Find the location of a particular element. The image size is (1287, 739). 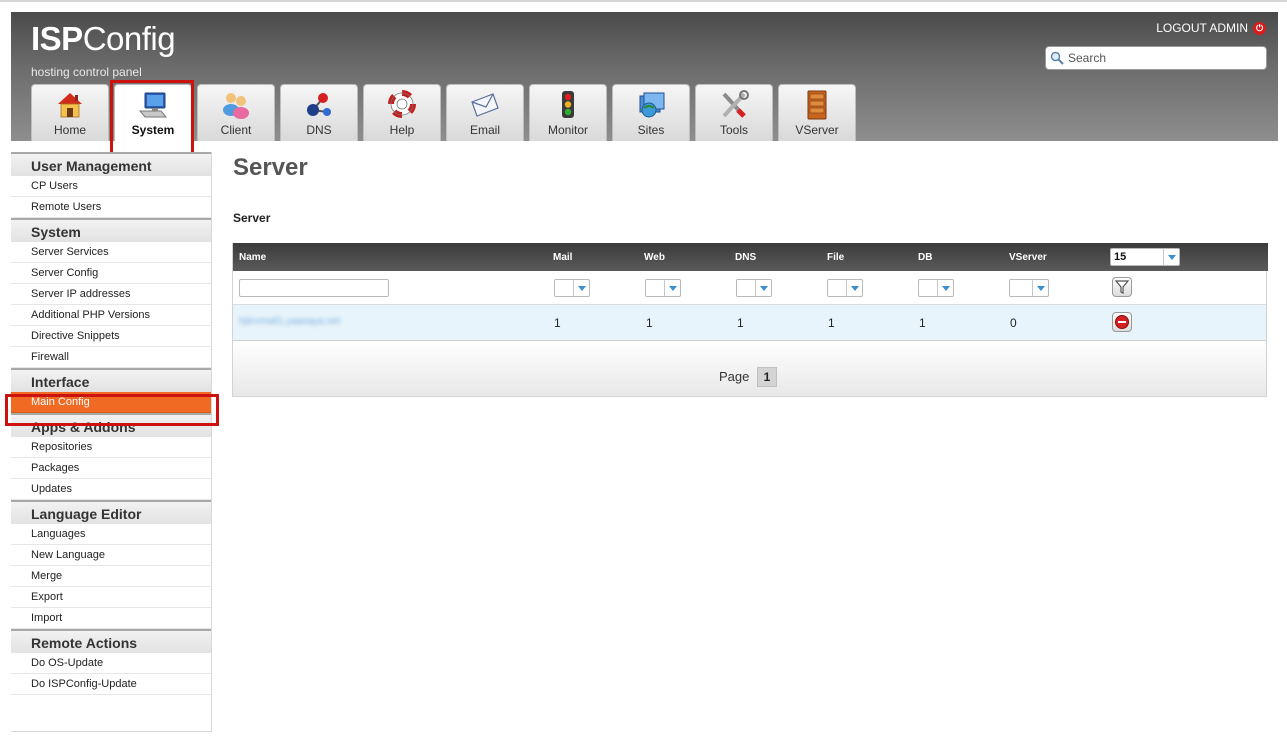

filter-row is located at coordinates (749, 288).